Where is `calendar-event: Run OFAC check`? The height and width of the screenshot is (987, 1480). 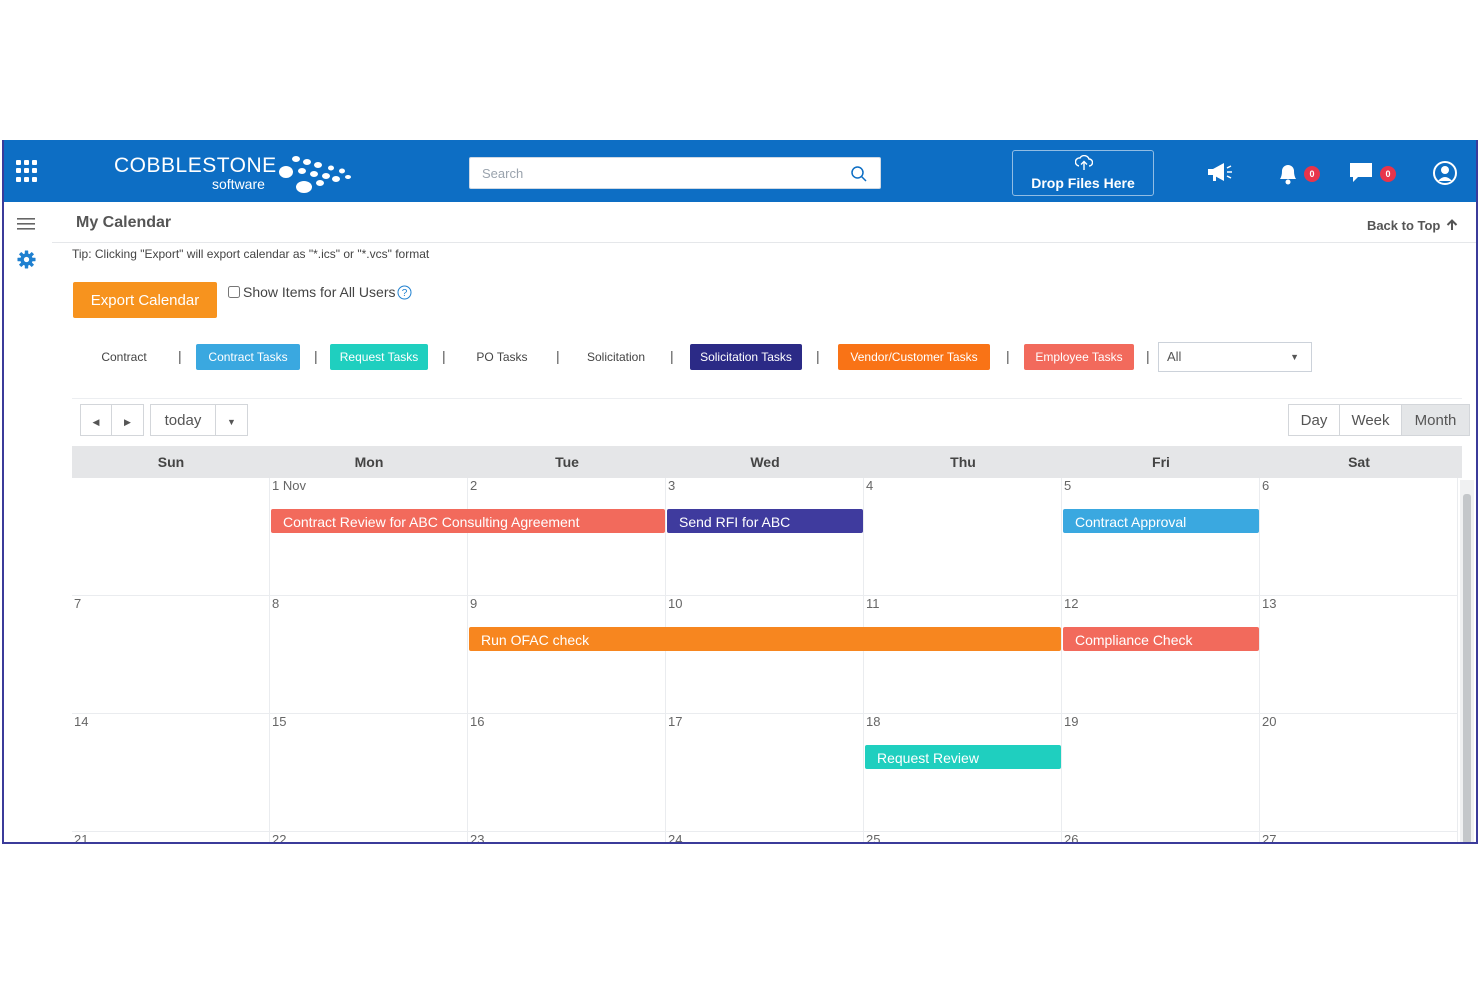
calendar-event: Run OFAC check is located at coordinates (765, 639).